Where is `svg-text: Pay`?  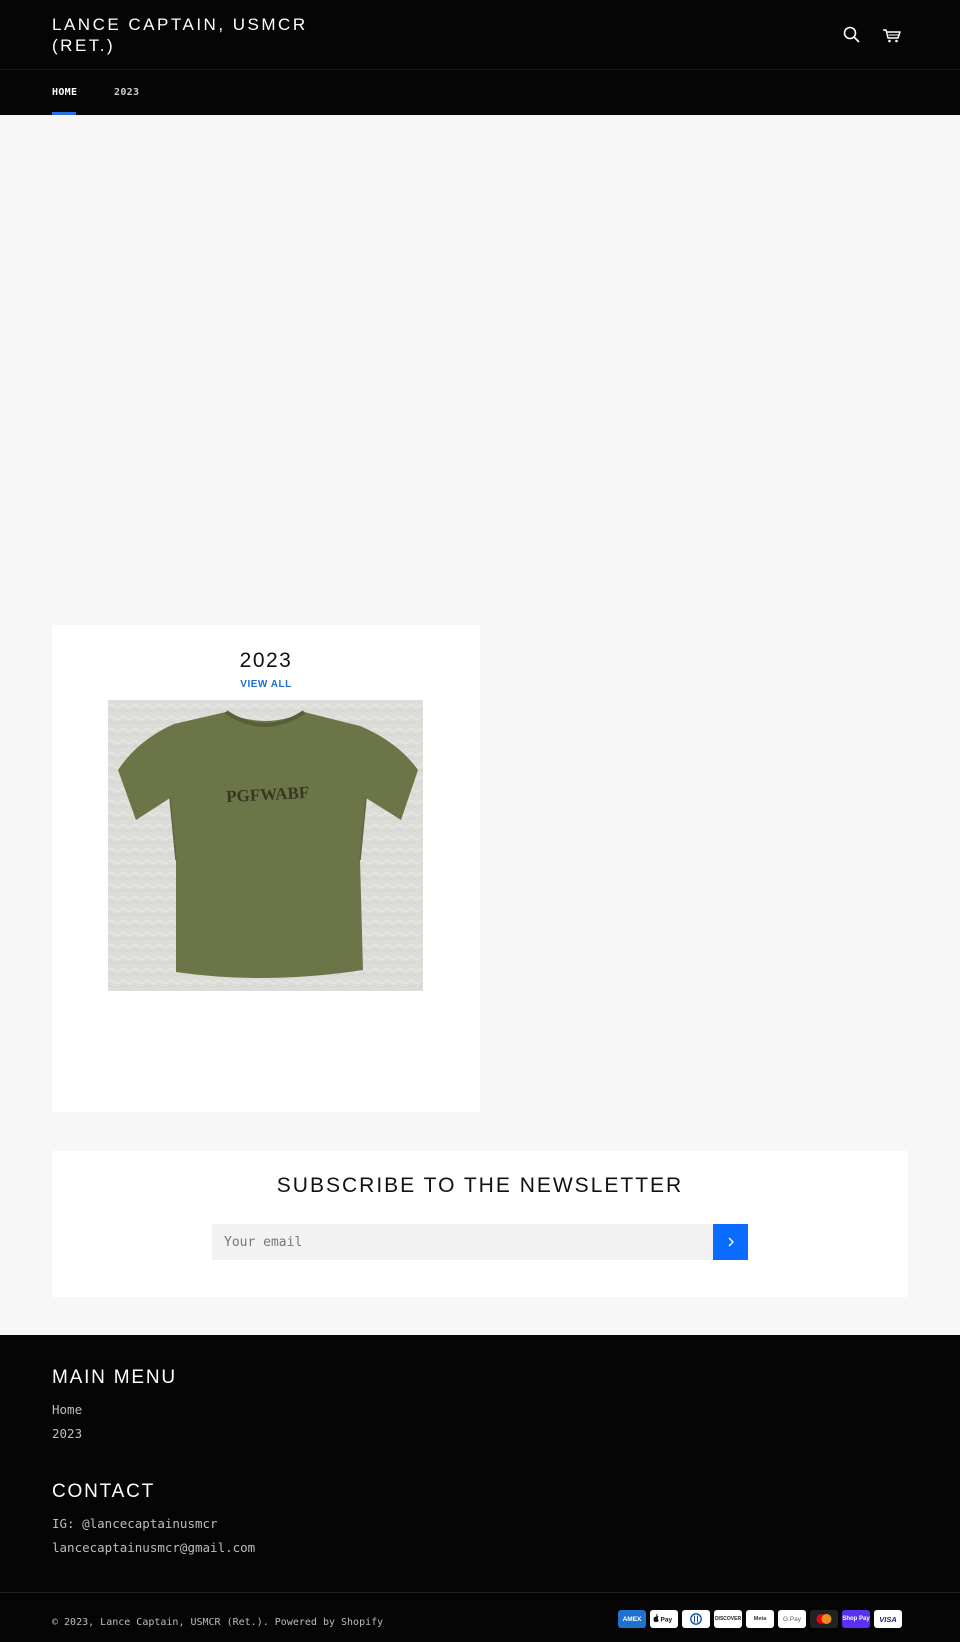
svg-text: Pay is located at coordinates (667, 1620).